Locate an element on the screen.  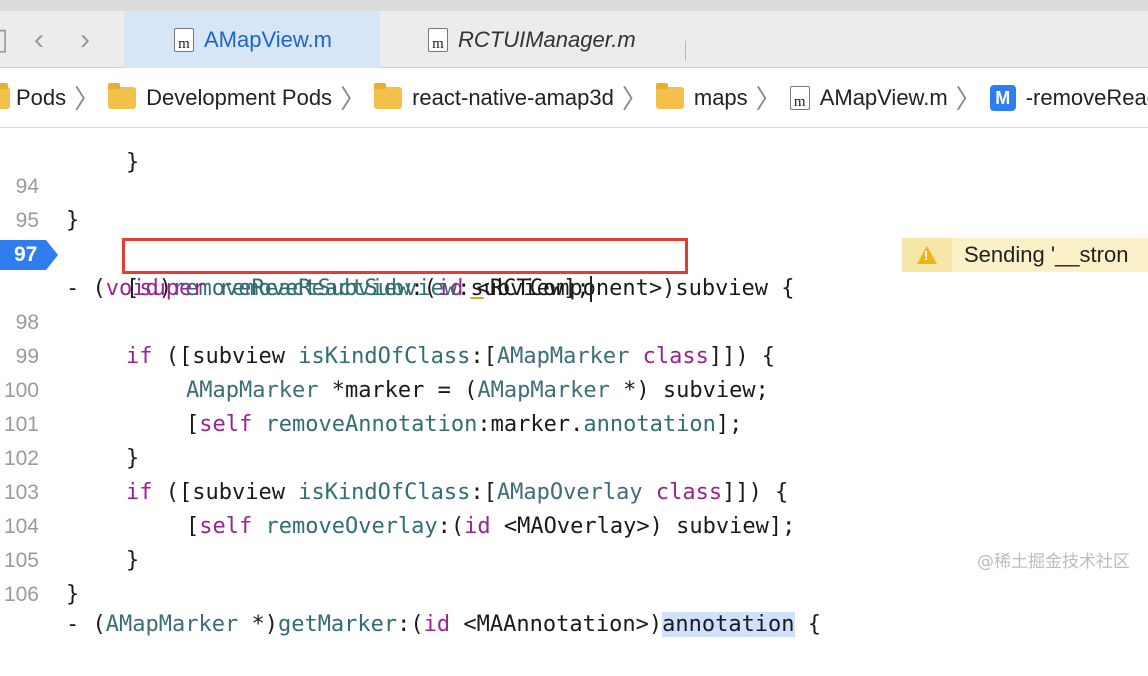
breadcrumb-item-maps: maps is located at coordinates (701, 96).